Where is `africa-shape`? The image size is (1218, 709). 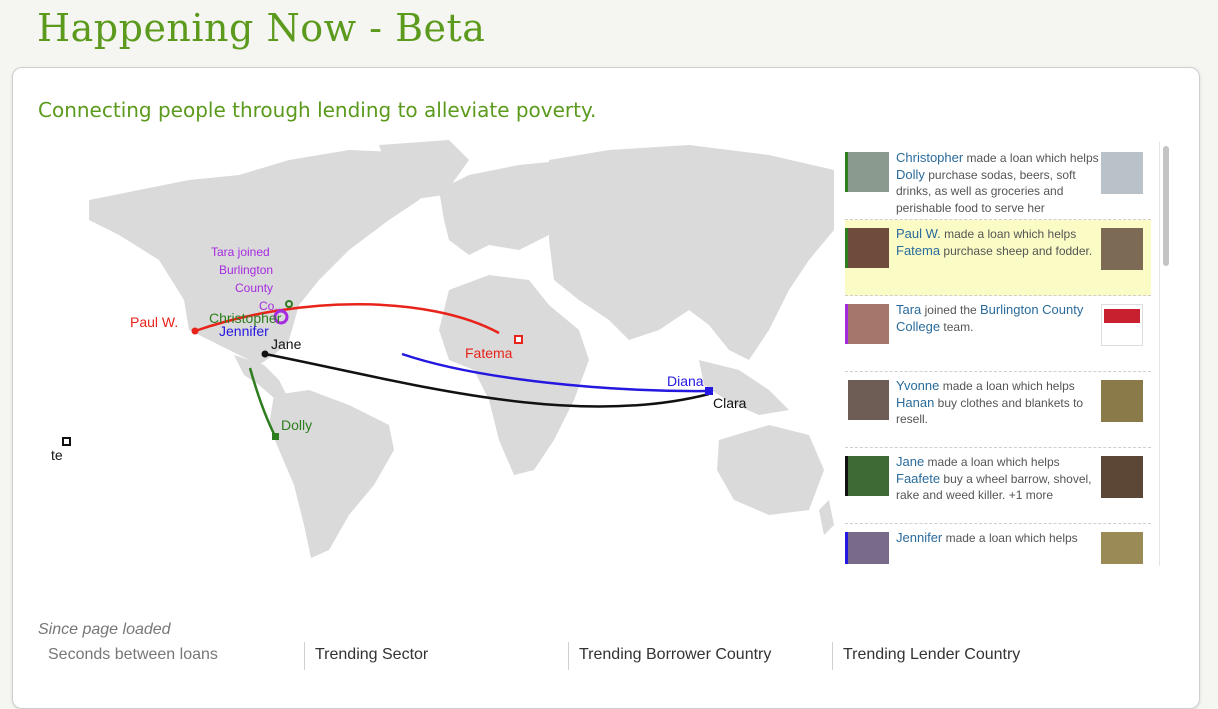 africa-shape is located at coordinates (514, 375).